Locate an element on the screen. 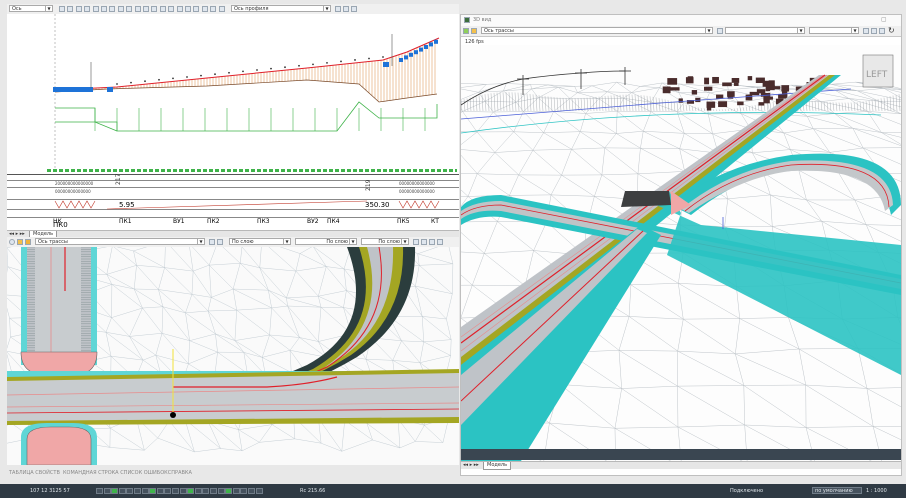  bottom-tab: ТАБЛИЦА СВОЙСТВ is located at coordinates (34, 473).